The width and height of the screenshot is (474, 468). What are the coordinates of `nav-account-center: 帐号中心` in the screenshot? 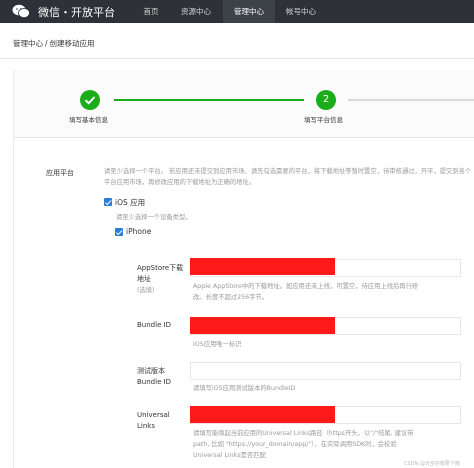 It's located at (301, 11).